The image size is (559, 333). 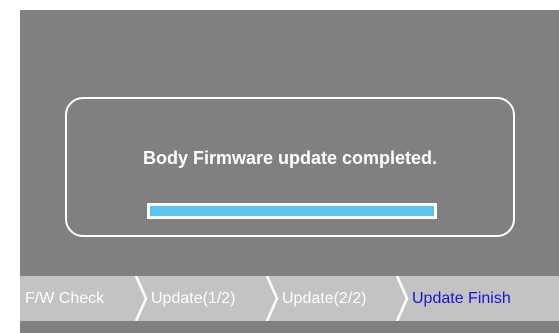 What do you see at coordinates (461, 298) in the screenshot?
I see `step-update-finish: Update Finish` at bounding box center [461, 298].